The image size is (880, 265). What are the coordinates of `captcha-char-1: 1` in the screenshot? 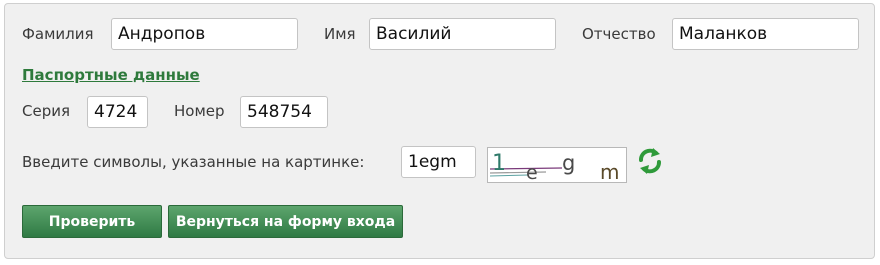 It's located at (499, 163).